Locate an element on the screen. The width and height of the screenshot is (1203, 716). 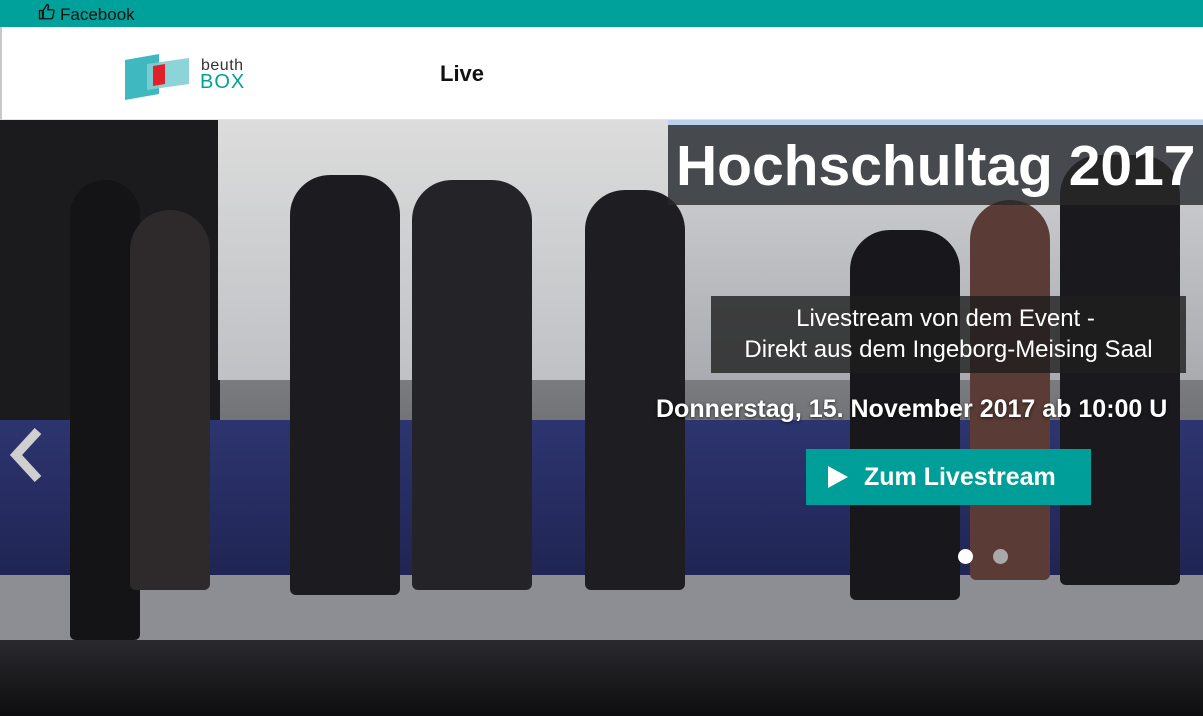
logo-mark-icon is located at coordinates (157, 77).